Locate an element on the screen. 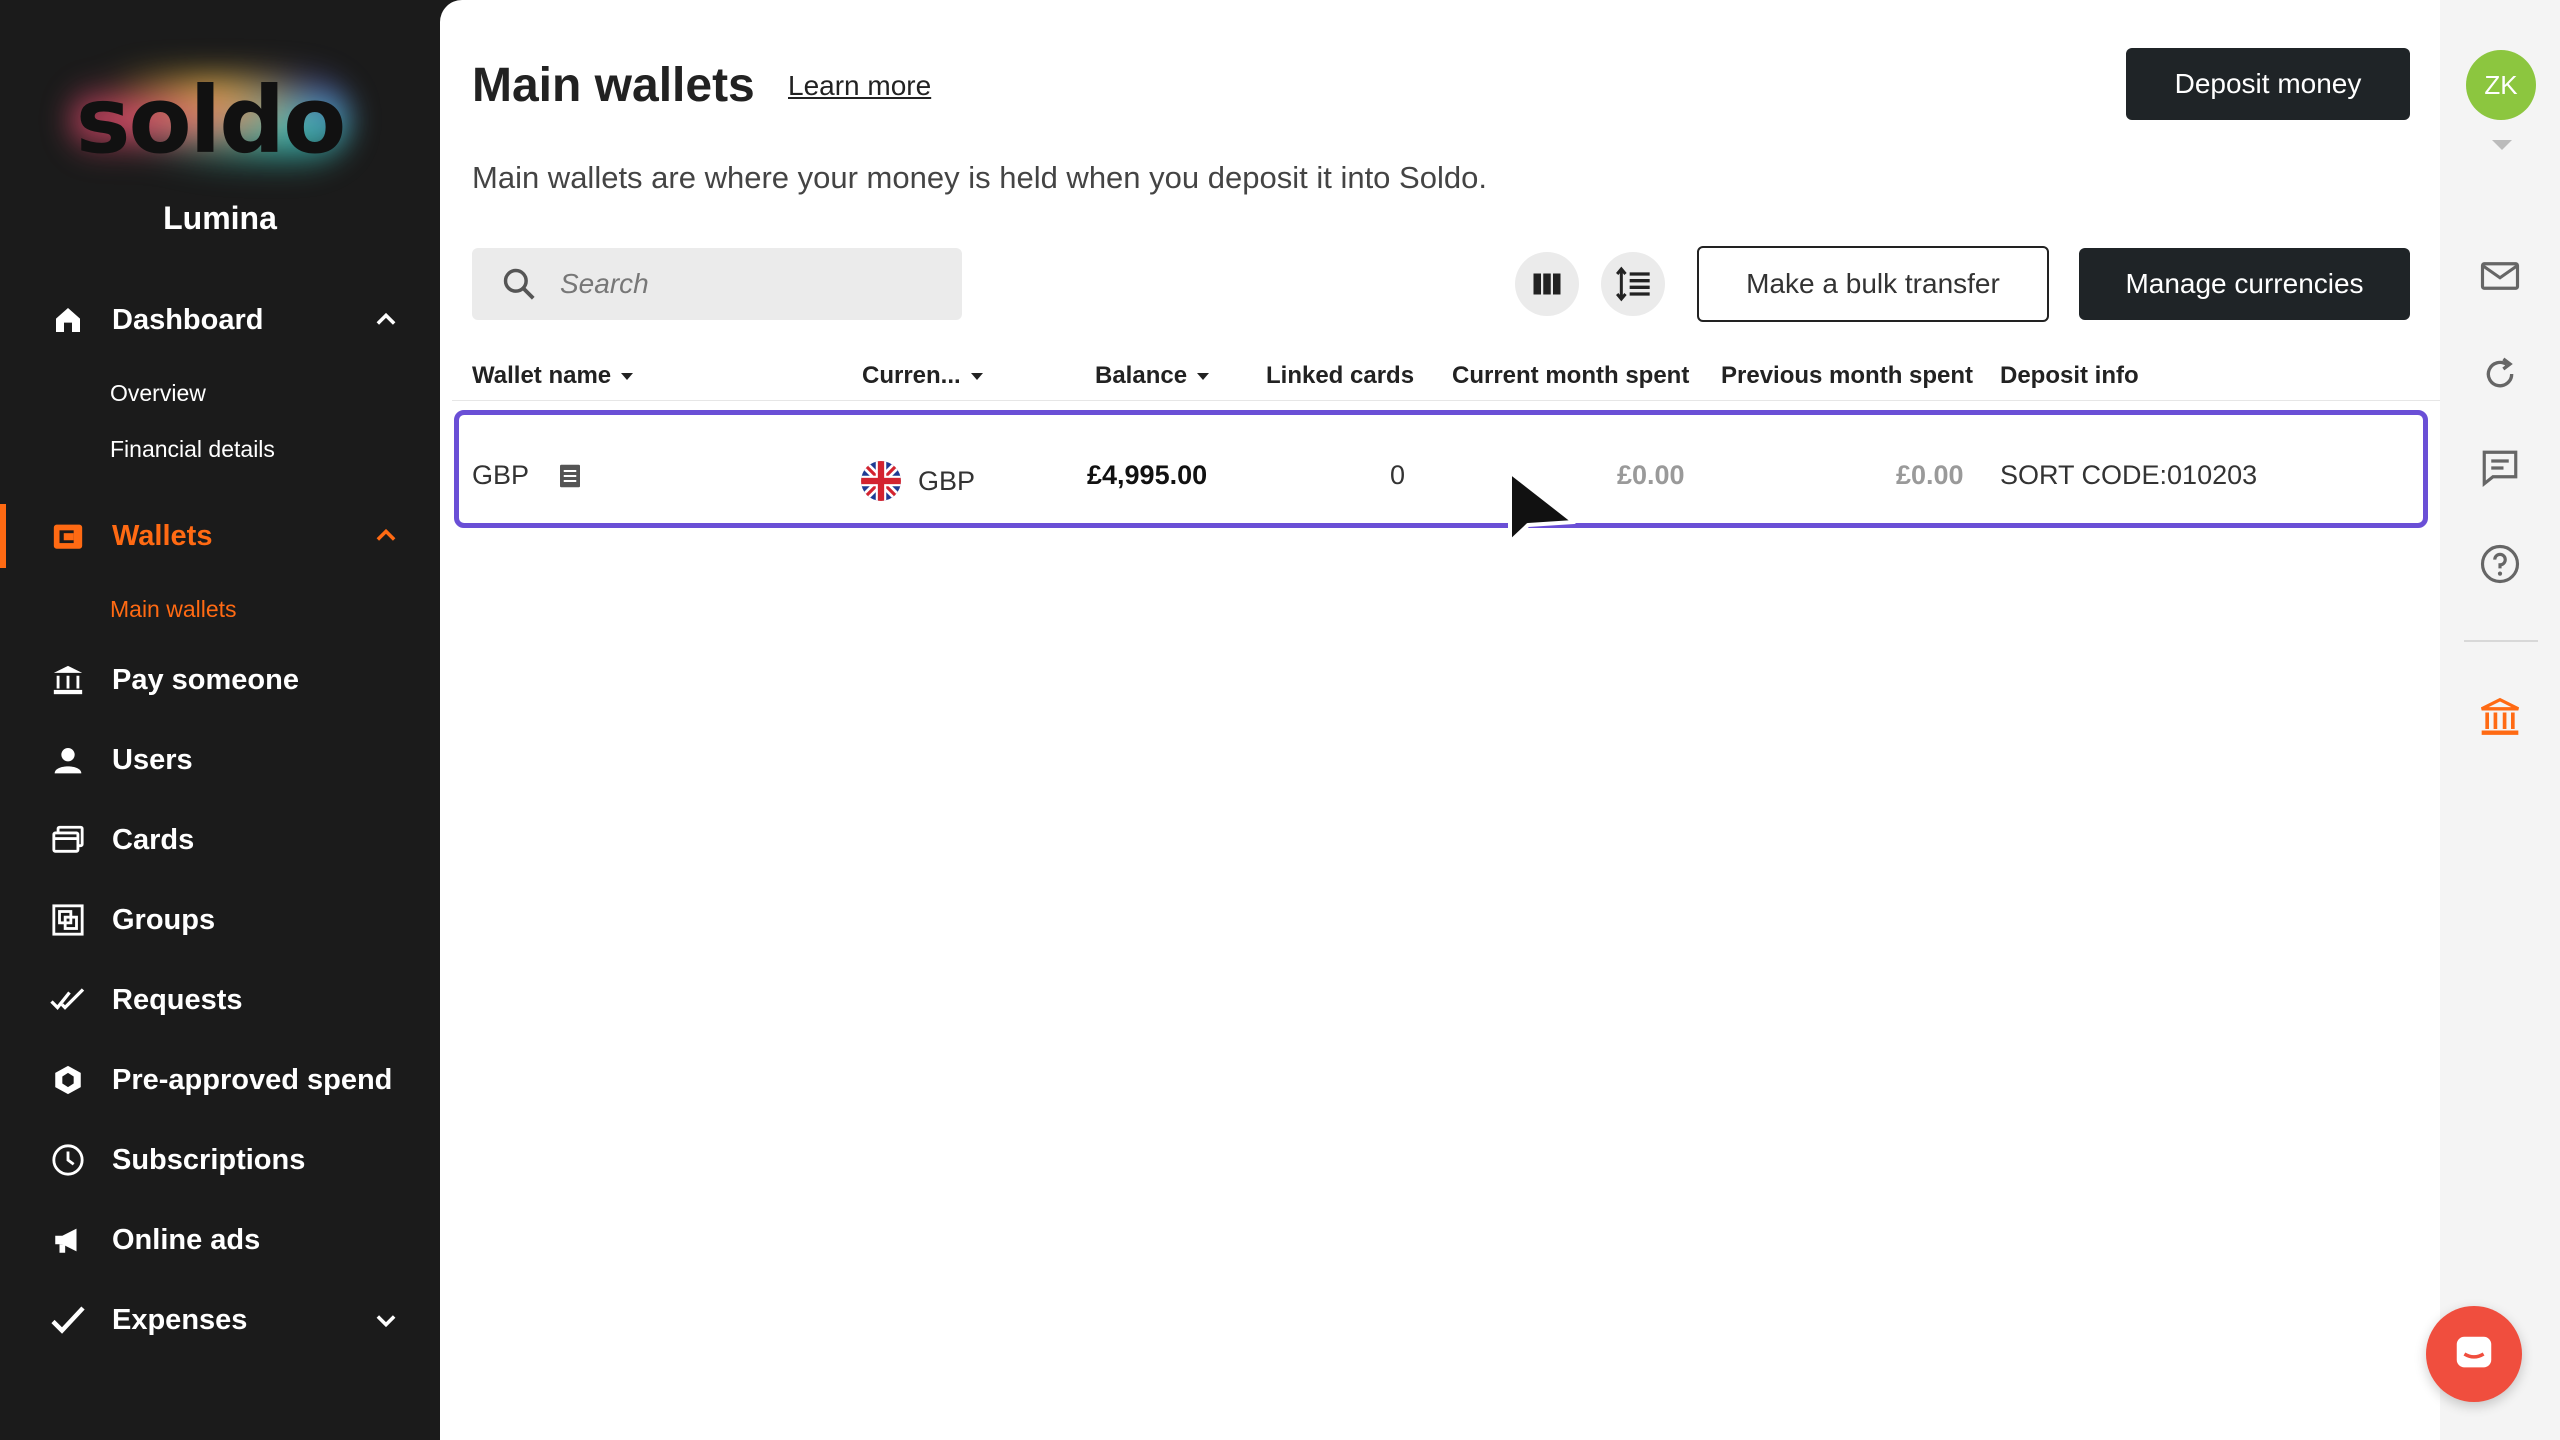  sidebar-item-label: Pre-approved spend is located at coordinates (252, 1079).